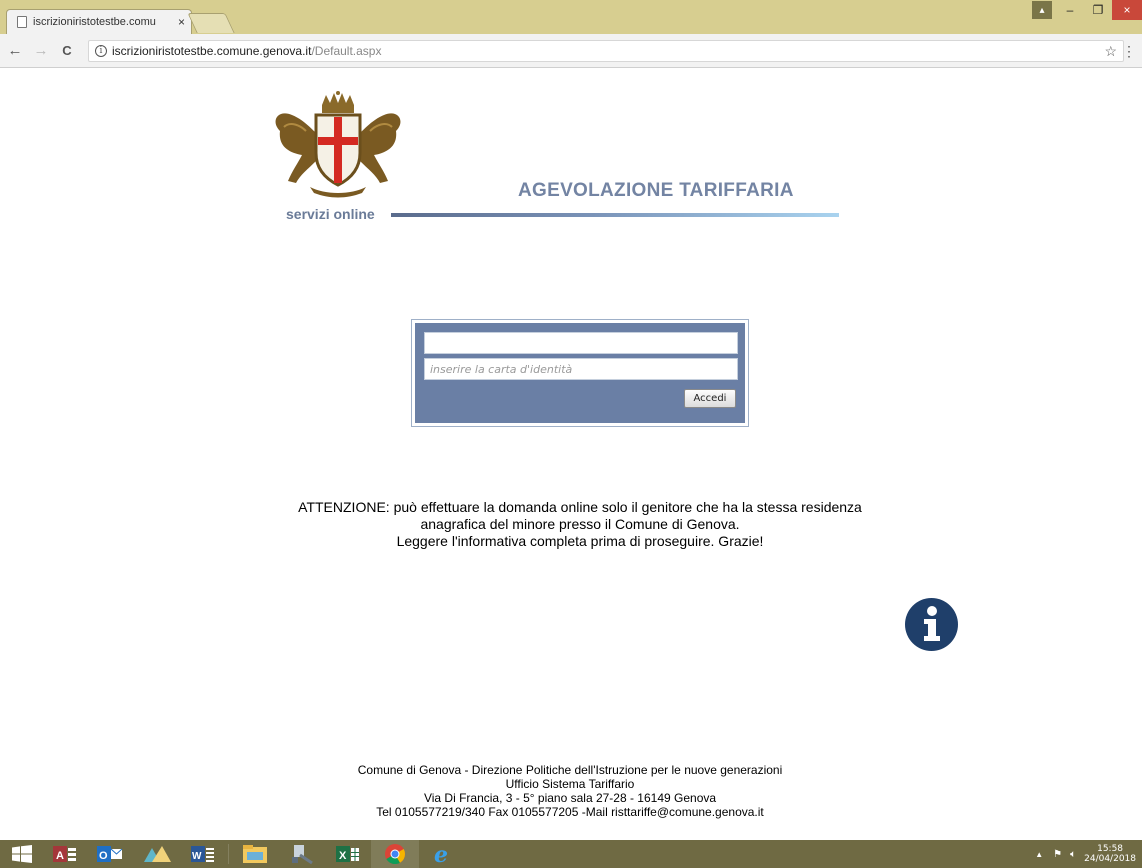  Describe the element at coordinates (211, 23) in the screenshot. I see `new-tab-button` at that location.